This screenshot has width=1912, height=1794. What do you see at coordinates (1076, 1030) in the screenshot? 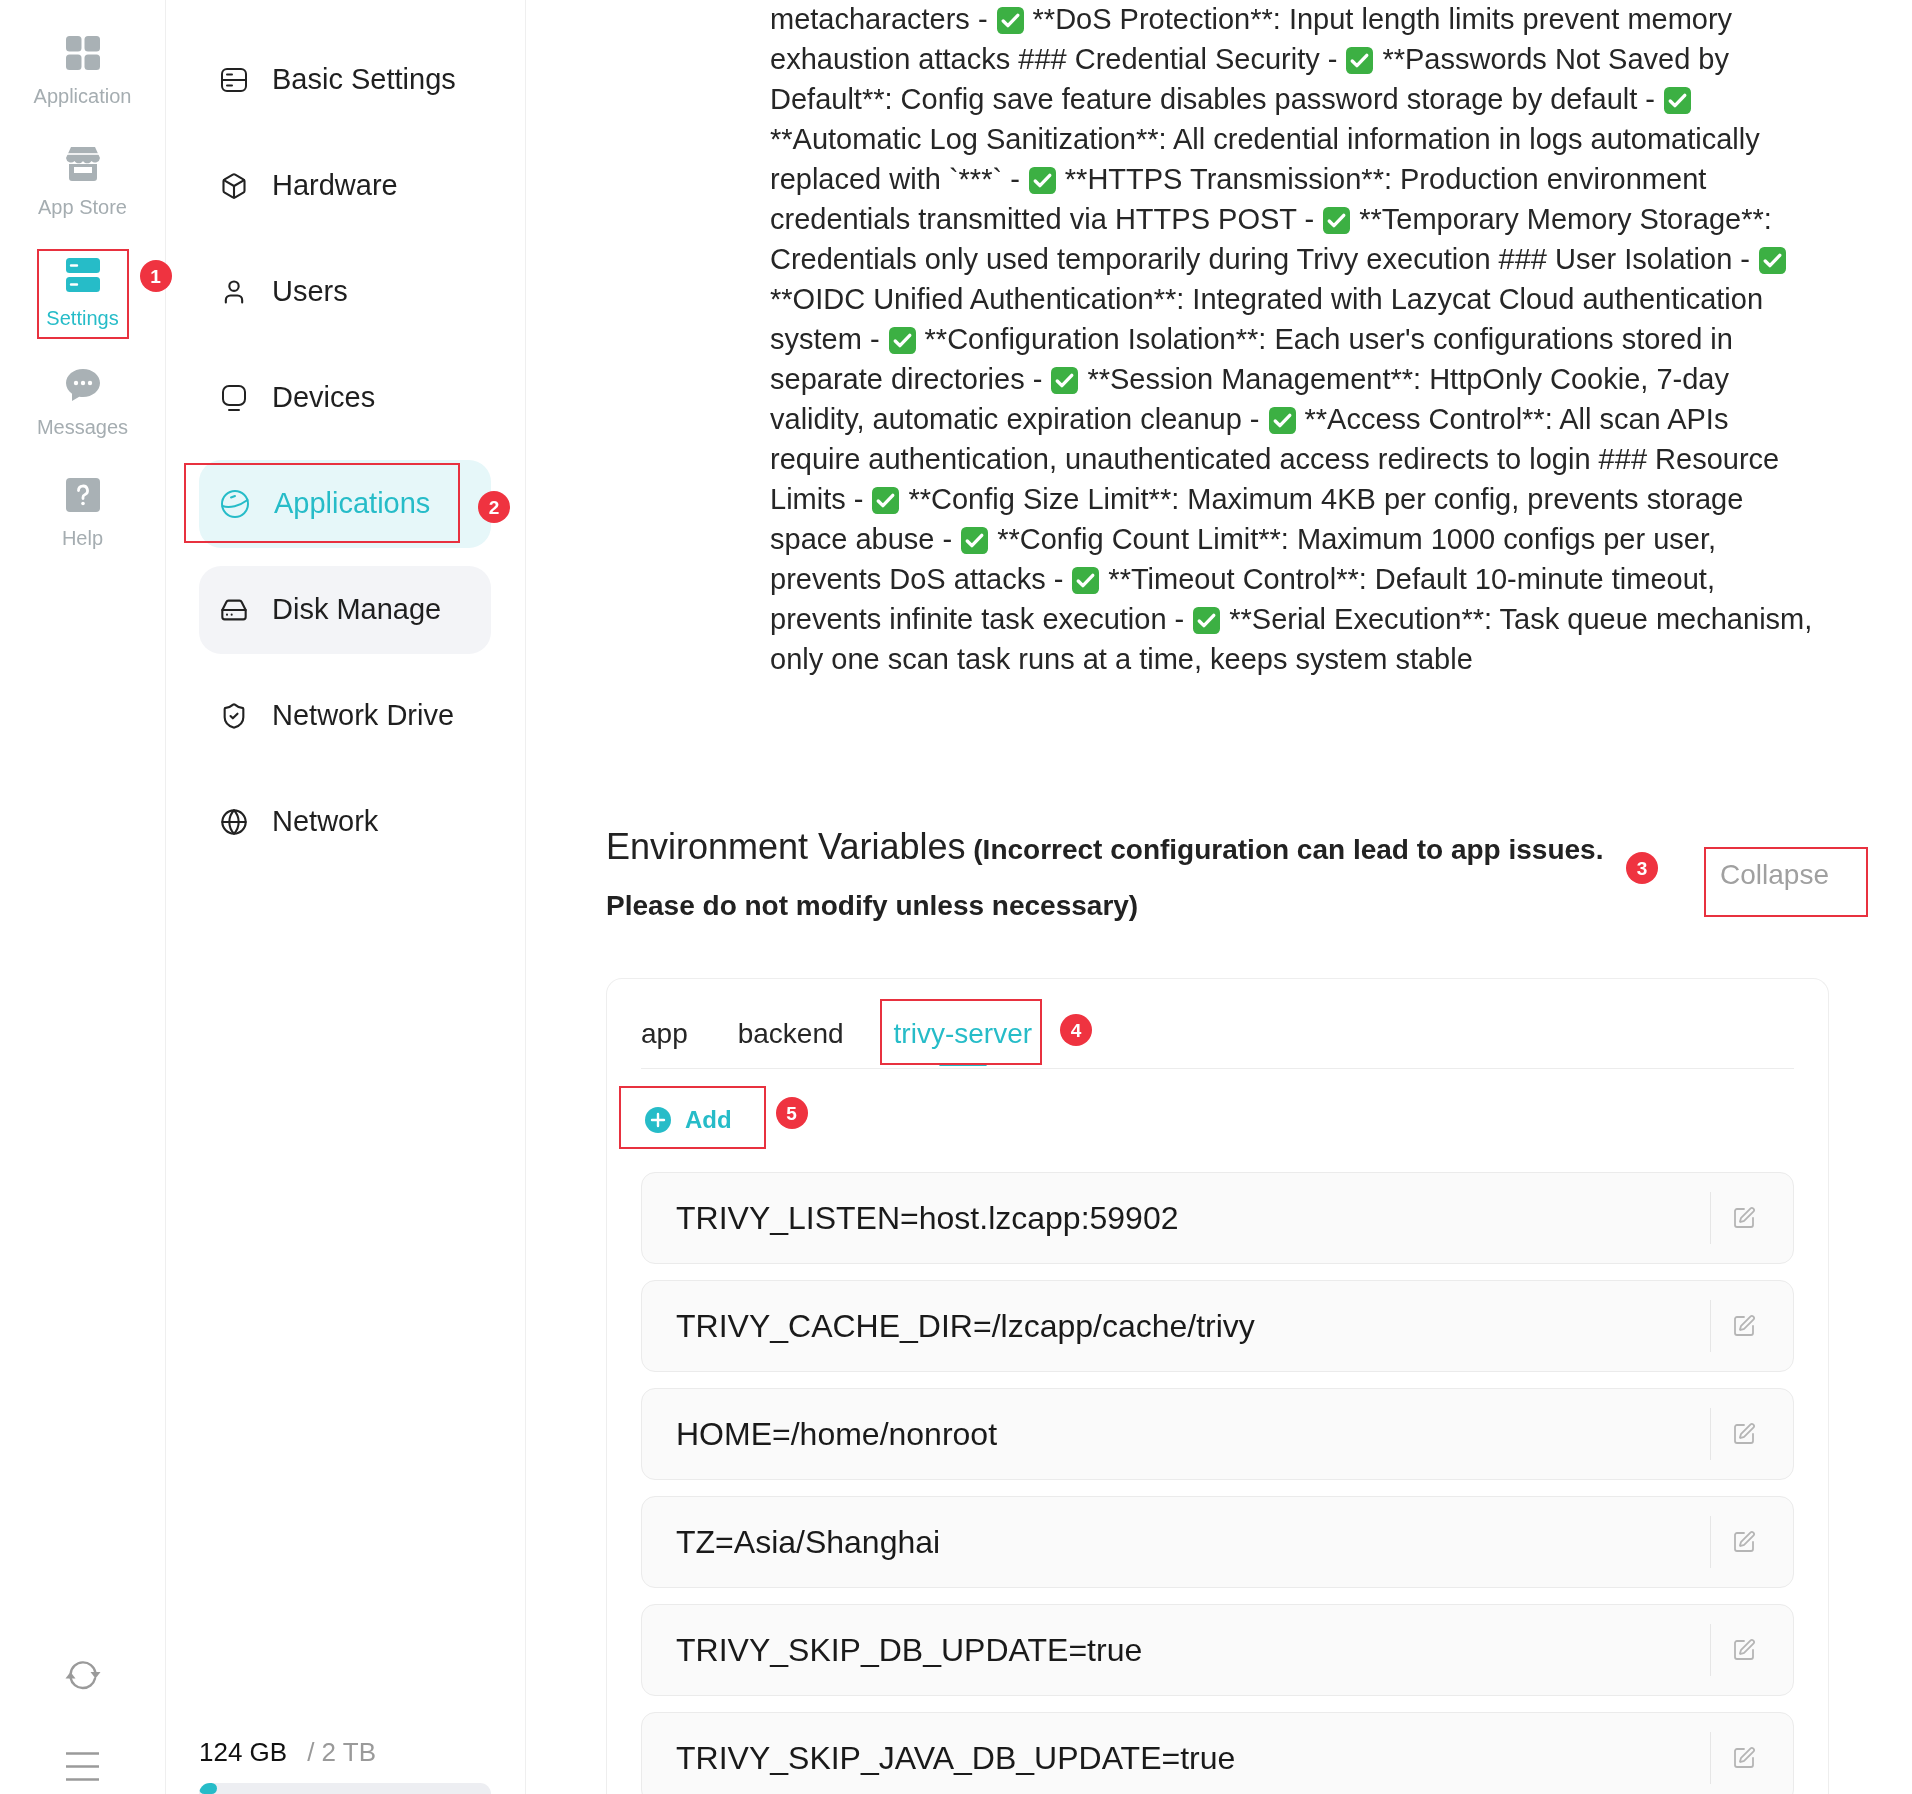
I see `step-badge: 4` at bounding box center [1076, 1030].